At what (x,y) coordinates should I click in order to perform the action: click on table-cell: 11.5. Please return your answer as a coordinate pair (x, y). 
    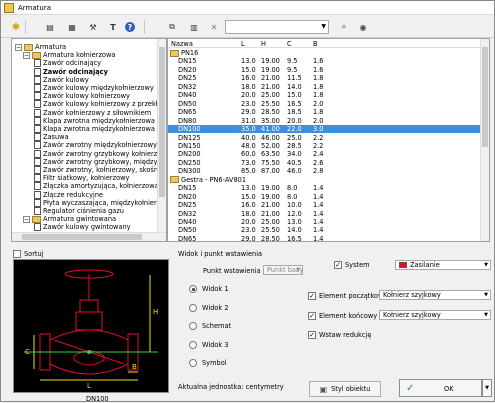
    Looking at the image, I should click on (294, 78).